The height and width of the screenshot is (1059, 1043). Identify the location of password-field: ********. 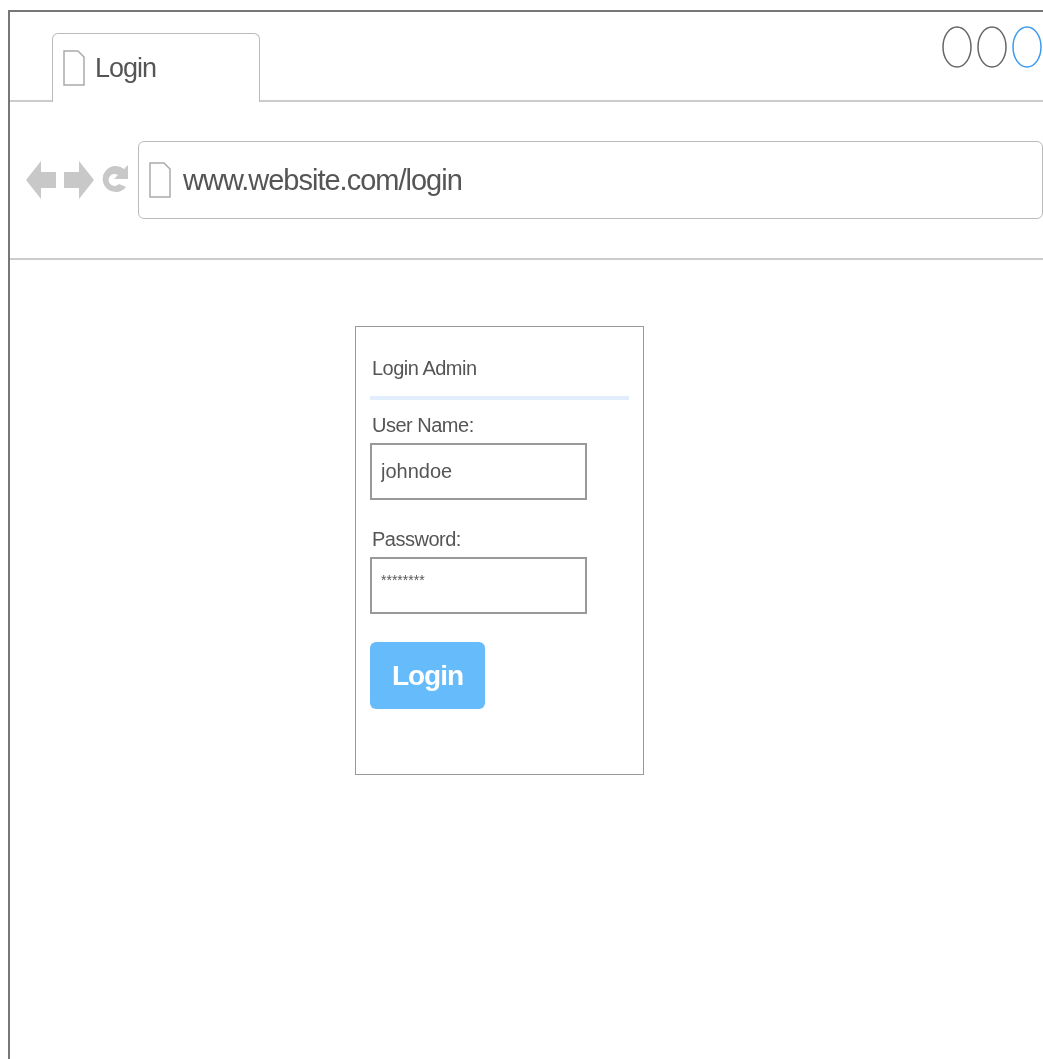
(478, 585).